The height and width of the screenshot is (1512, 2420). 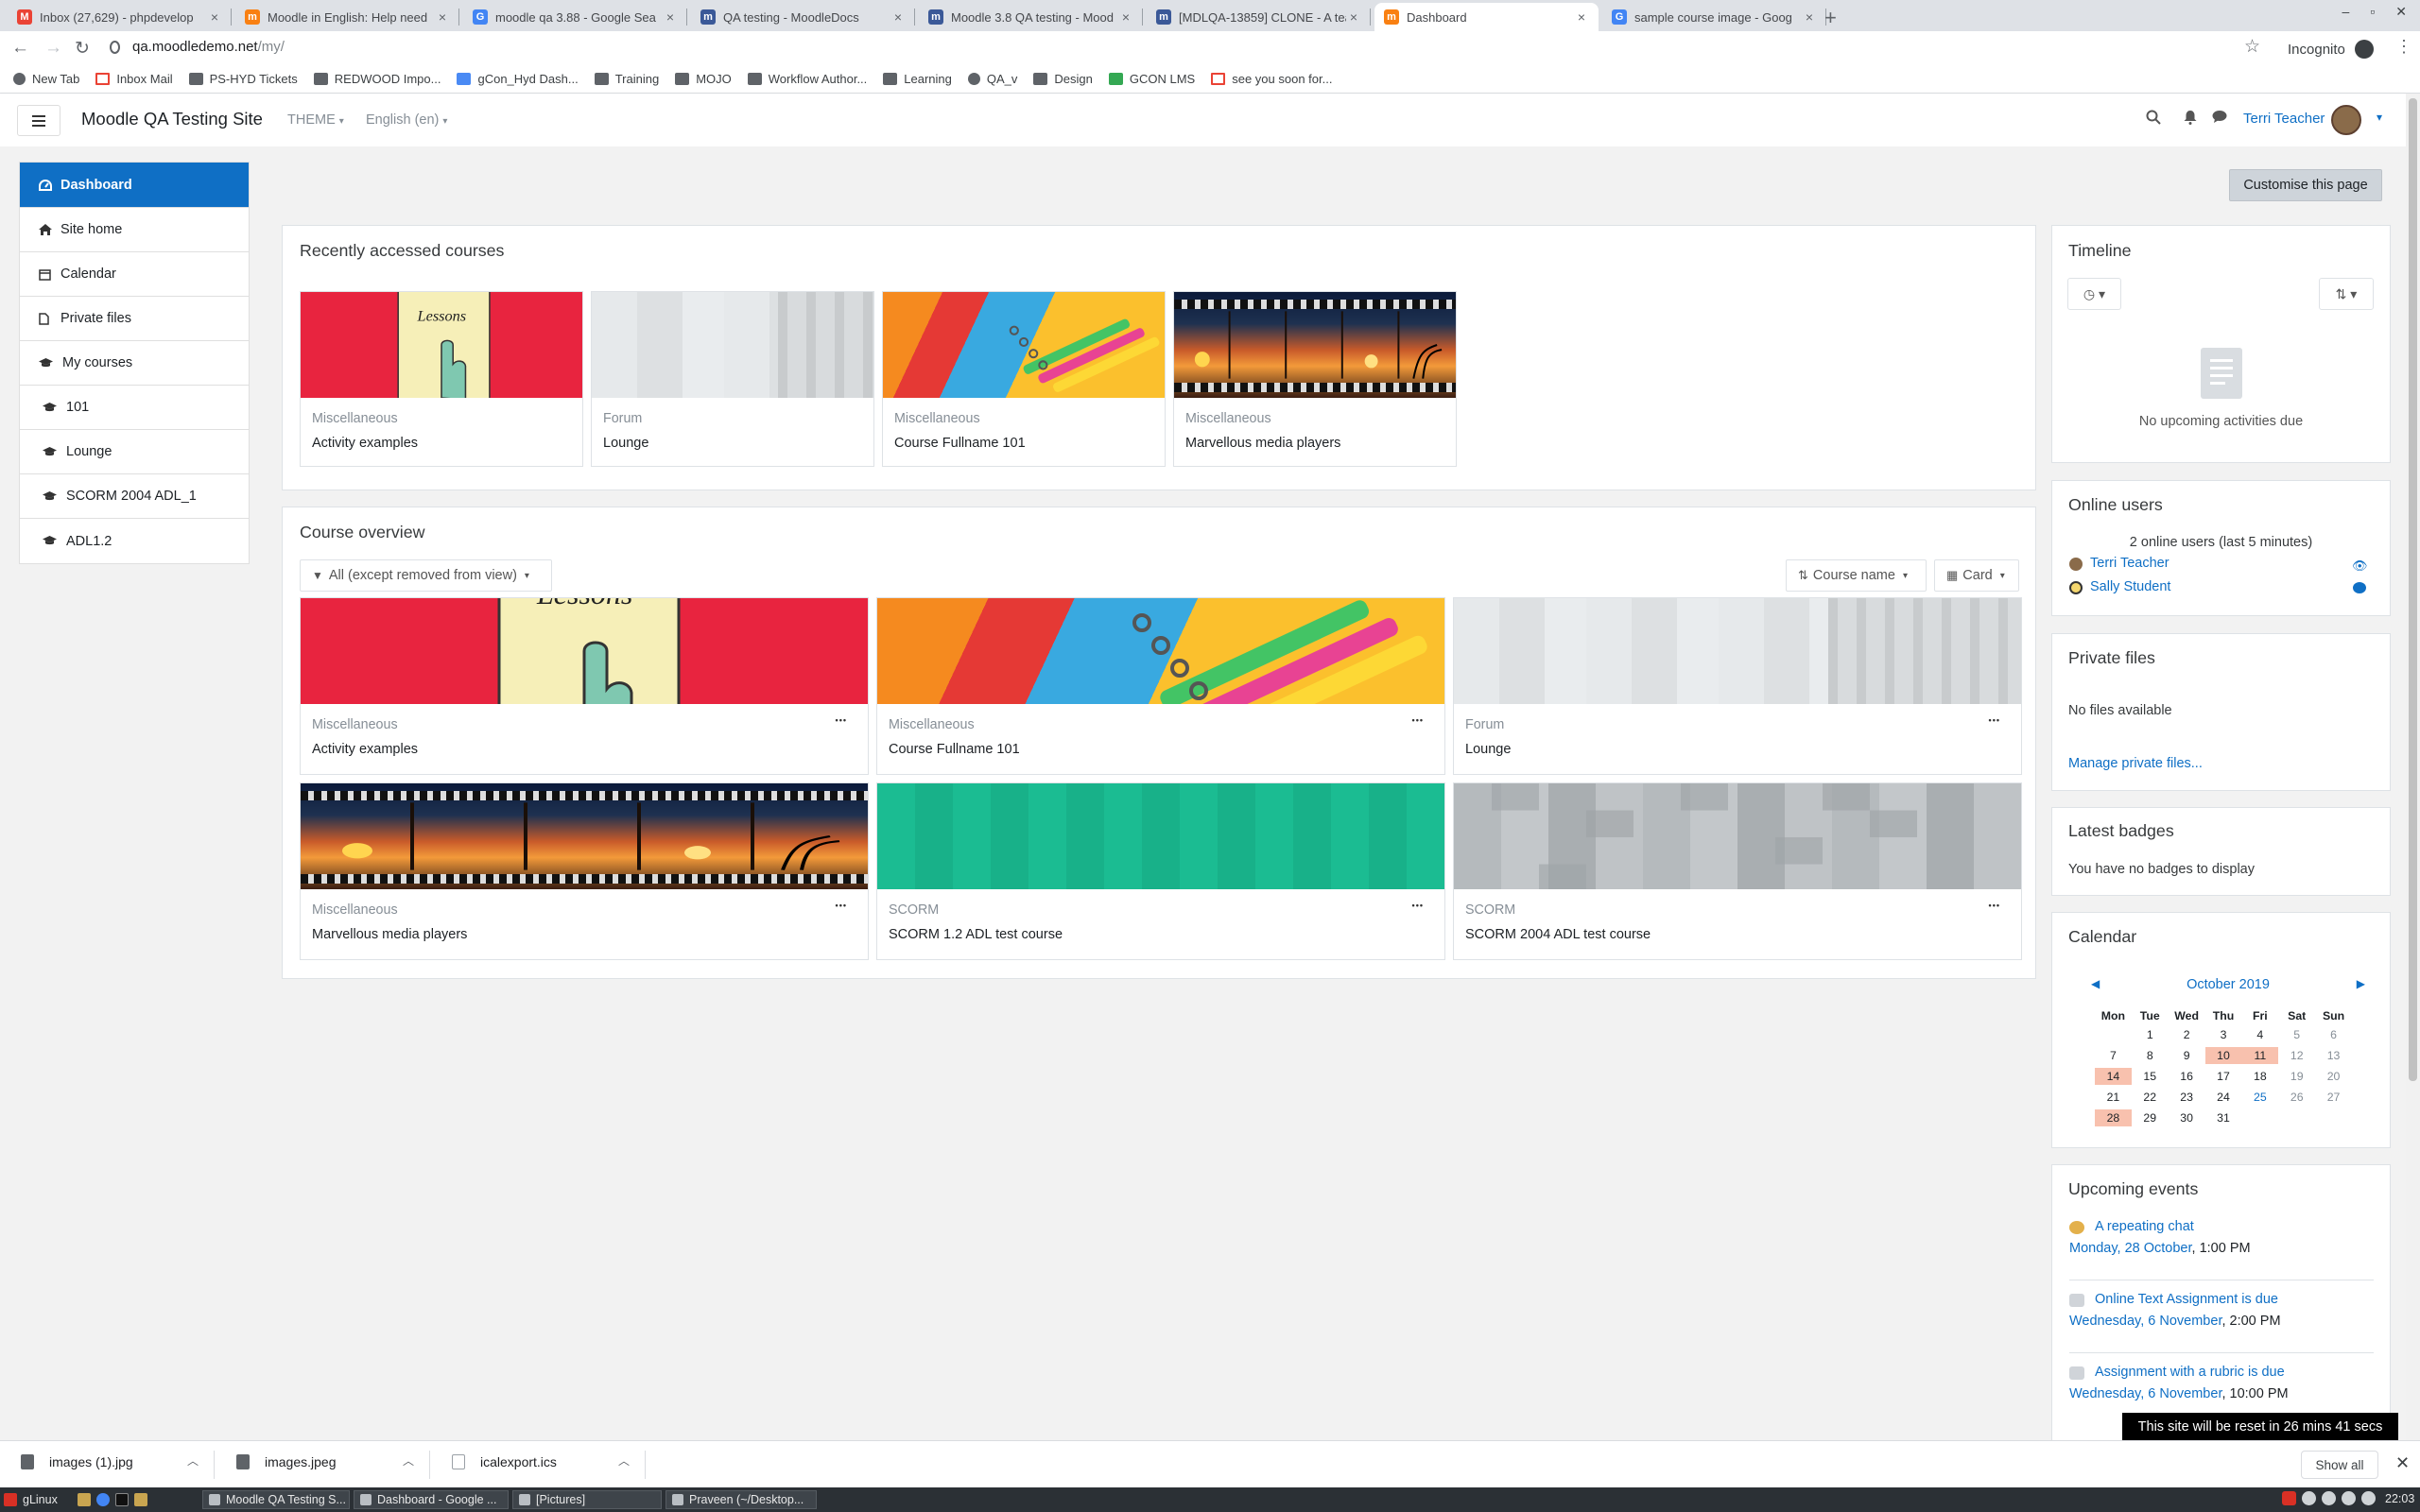 I want to click on course-name-link: SCORM 2004 ADL test course, so click(x=1558, y=934).